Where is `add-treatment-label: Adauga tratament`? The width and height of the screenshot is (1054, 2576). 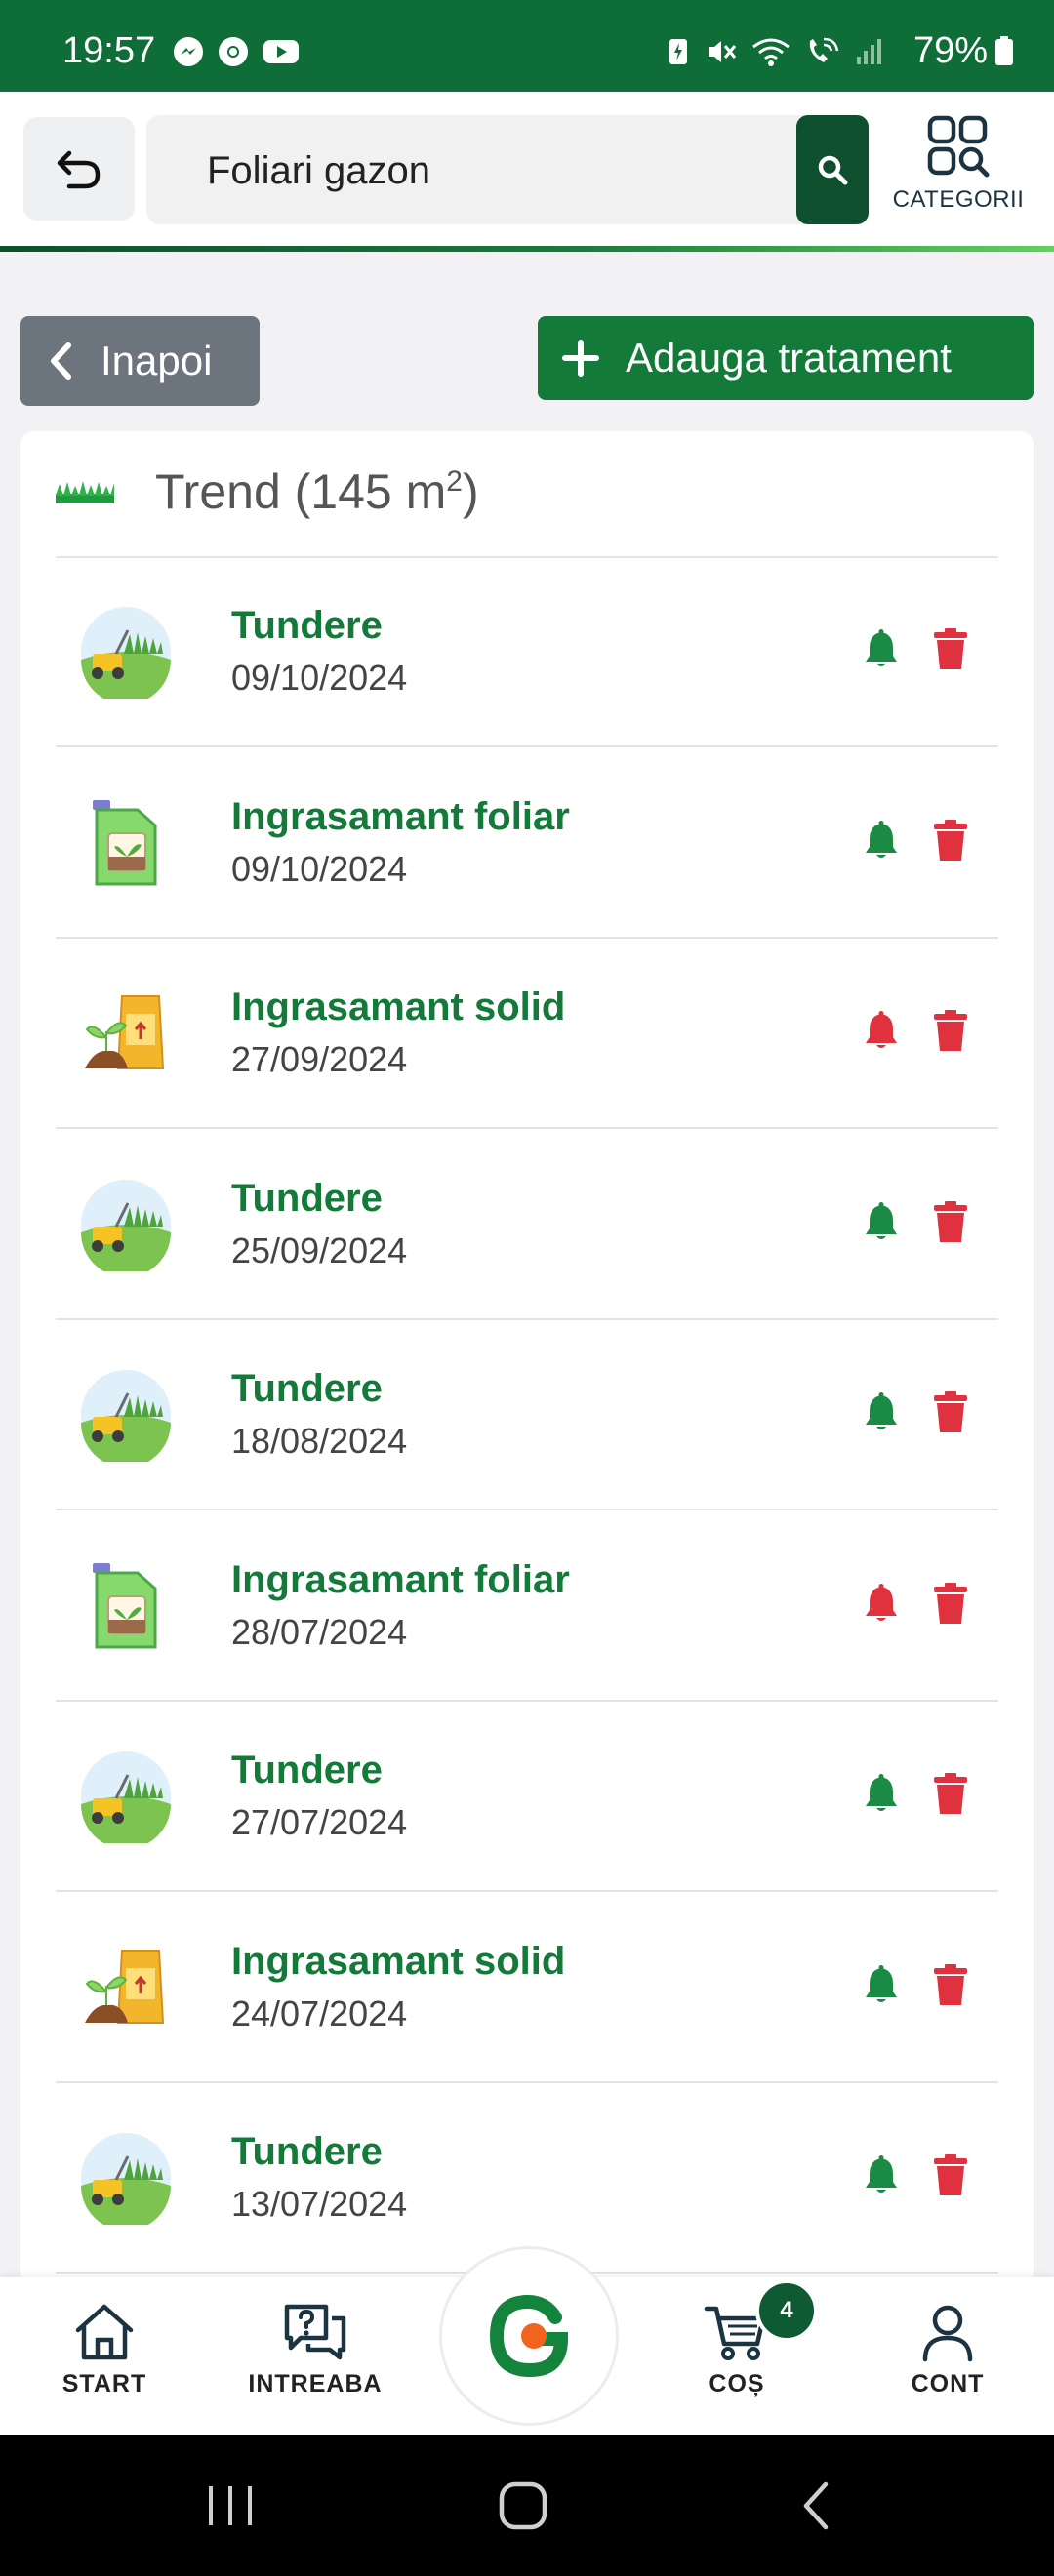 add-treatment-label: Adauga tratament is located at coordinates (789, 358).